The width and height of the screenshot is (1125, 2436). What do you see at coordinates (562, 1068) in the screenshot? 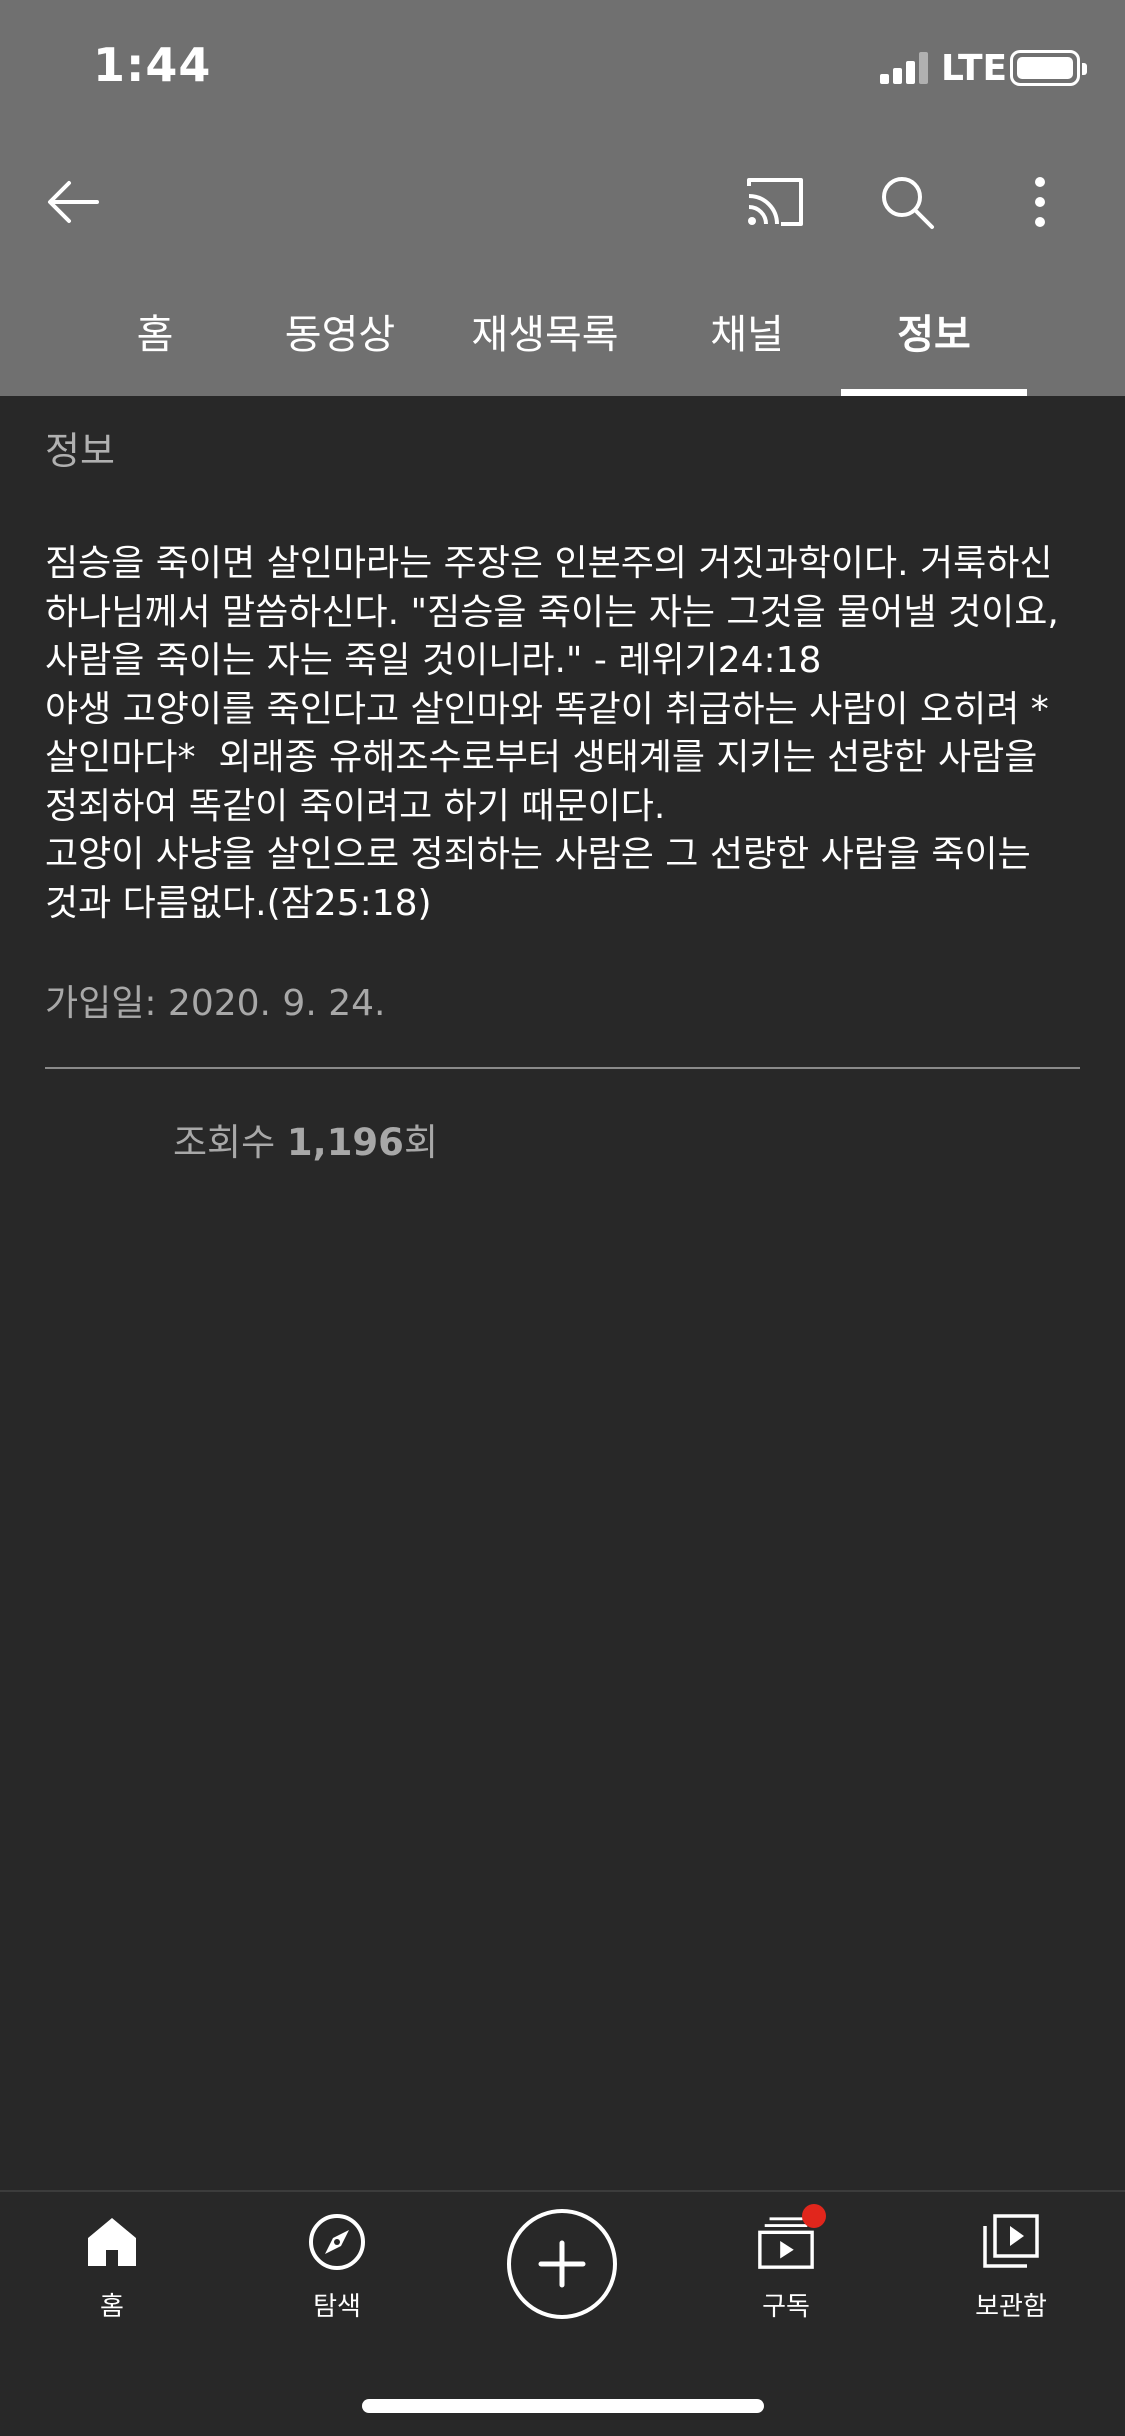
I see `divider` at bounding box center [562, 1068].